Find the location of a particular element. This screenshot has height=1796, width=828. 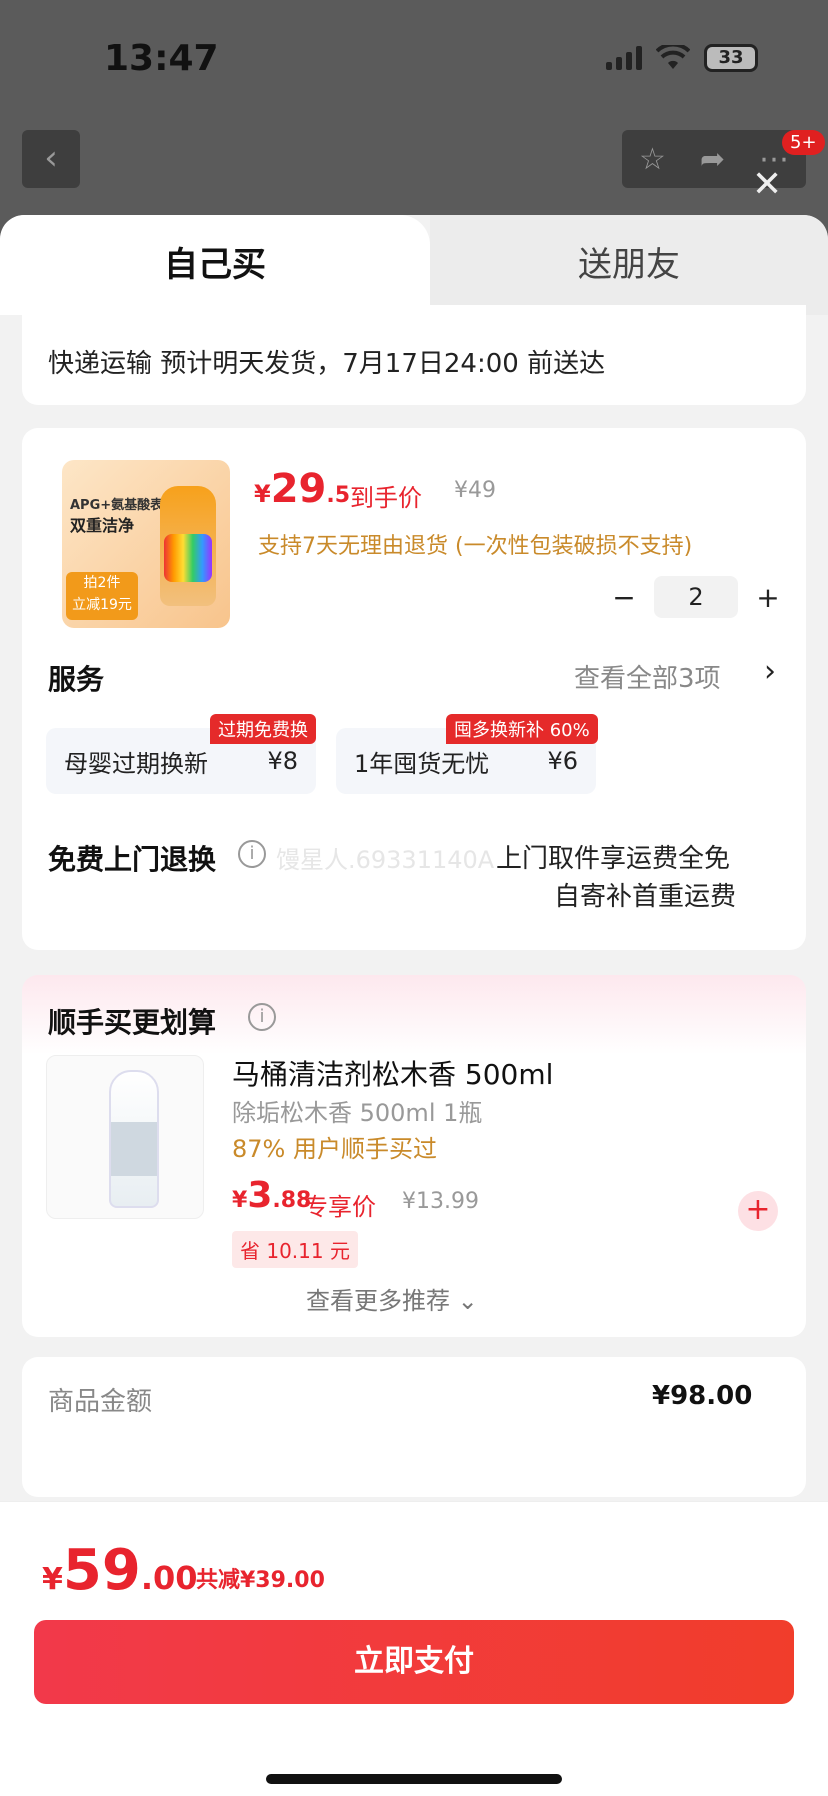

order-summary: 商品金额 ¥98.00 is located at coordinates (414, 1427).